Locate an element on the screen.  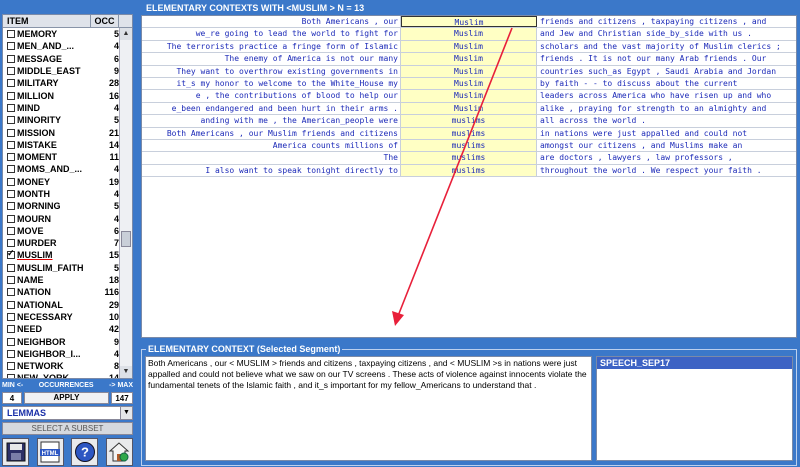
scrollbar-thumb is located at coordinates (126, 239).